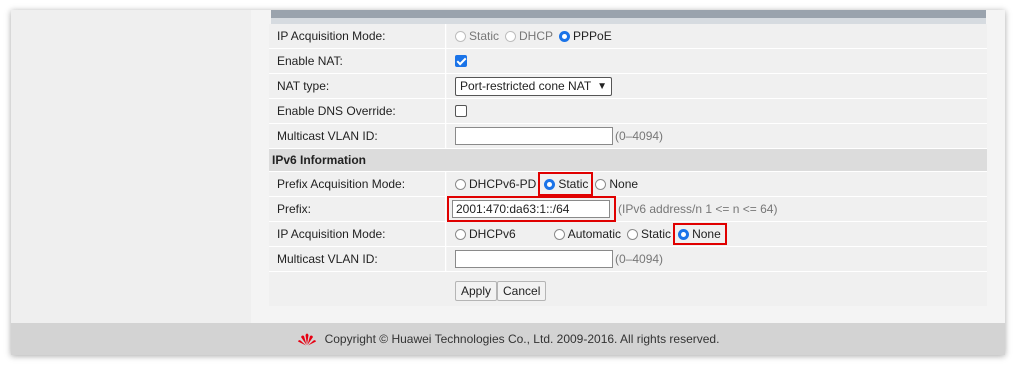 The height and width of the screenshot is (367, 1019). Describe the element at coordinates (357, 136) in the screenshot. I see `ipv4-multicast-vlan-label: Multicast VLAN ID:` at that location.